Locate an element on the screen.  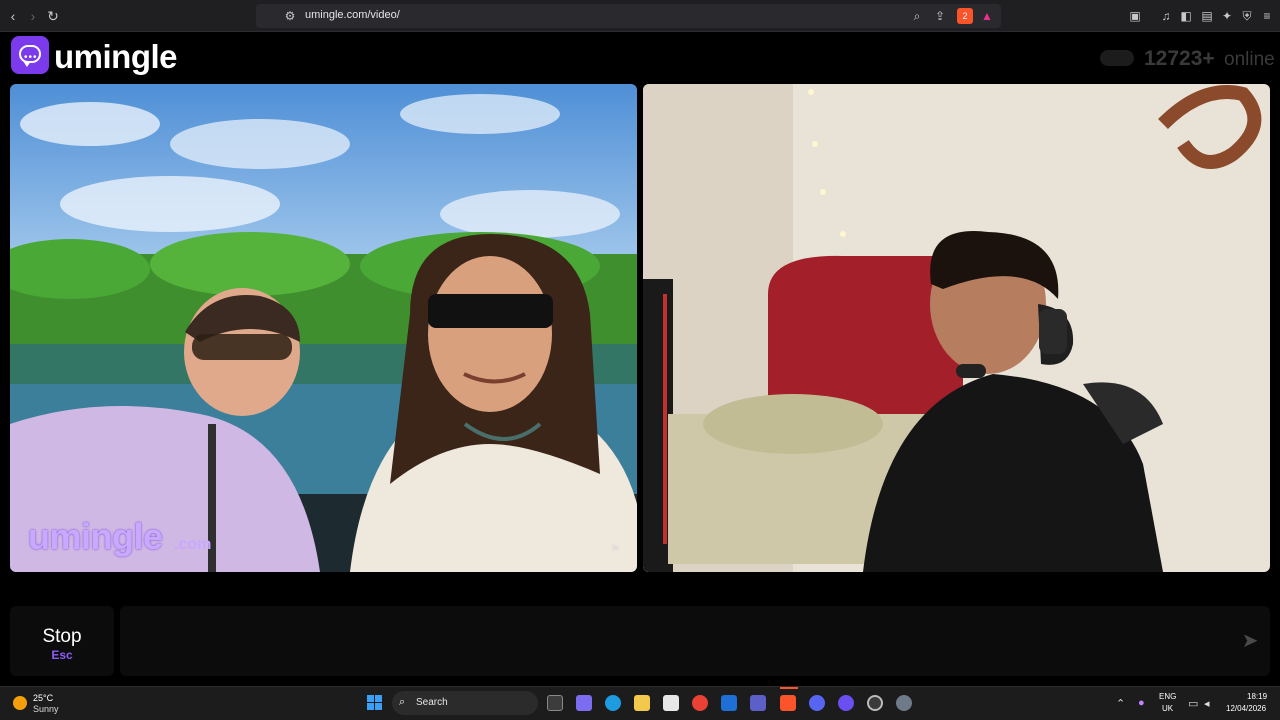
active-app-indicator is located at coordinates (789, 688).